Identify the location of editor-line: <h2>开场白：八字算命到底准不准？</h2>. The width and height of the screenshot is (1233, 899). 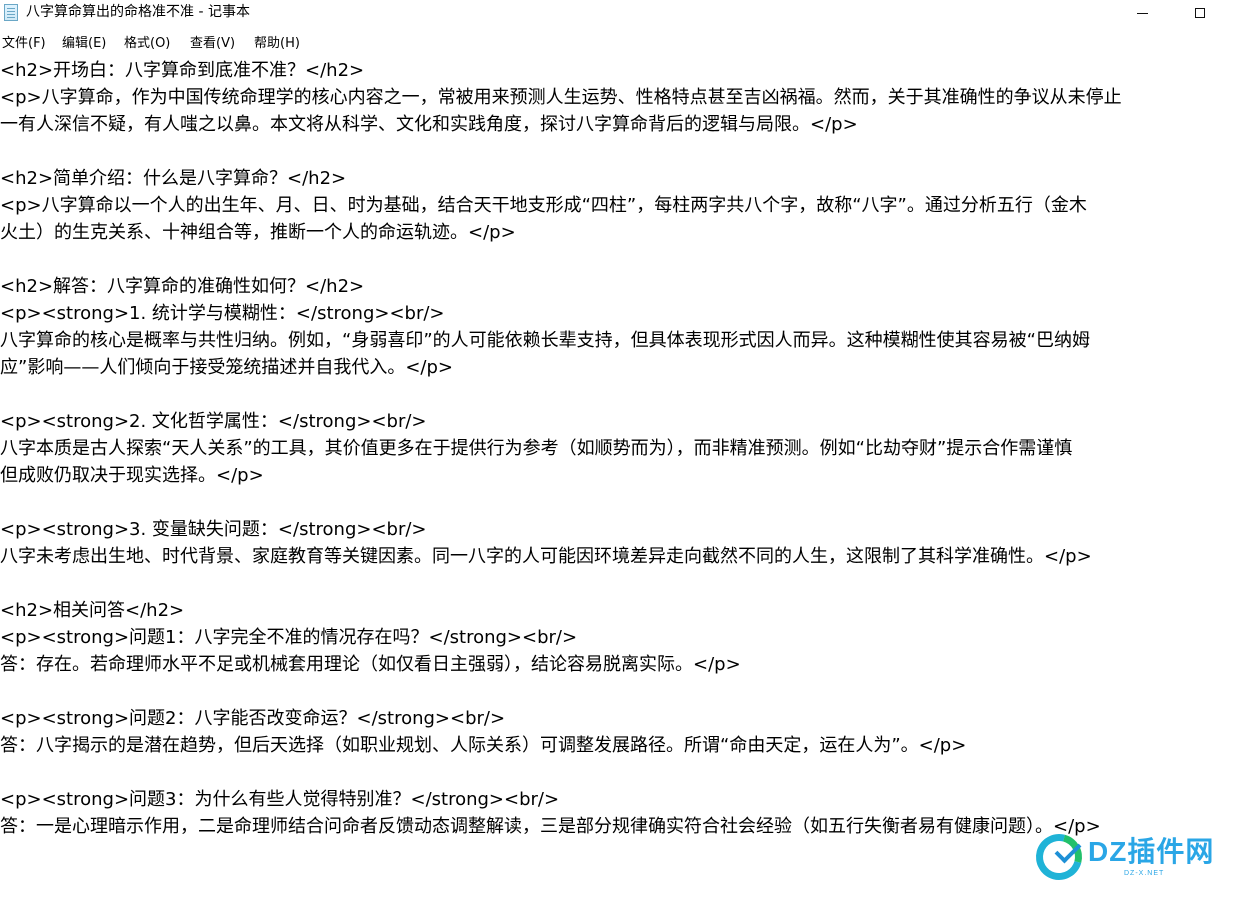
(182, 70).